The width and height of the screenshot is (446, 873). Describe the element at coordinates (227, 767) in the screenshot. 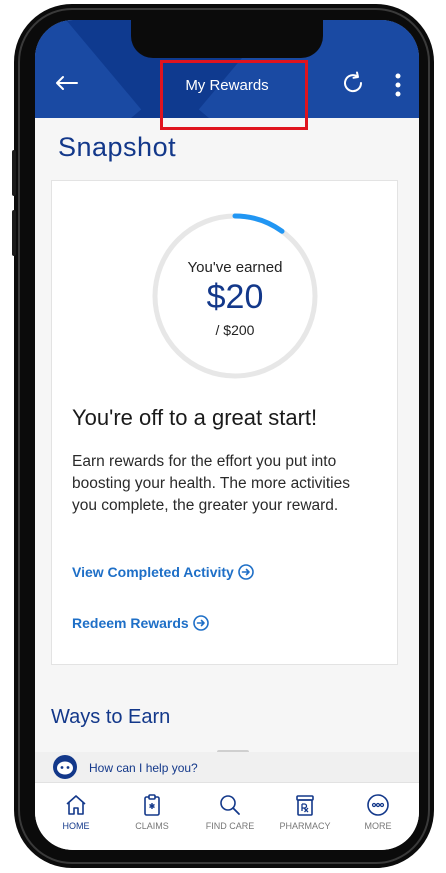

I see `chat-help-bar: How can I help you?` at that location.